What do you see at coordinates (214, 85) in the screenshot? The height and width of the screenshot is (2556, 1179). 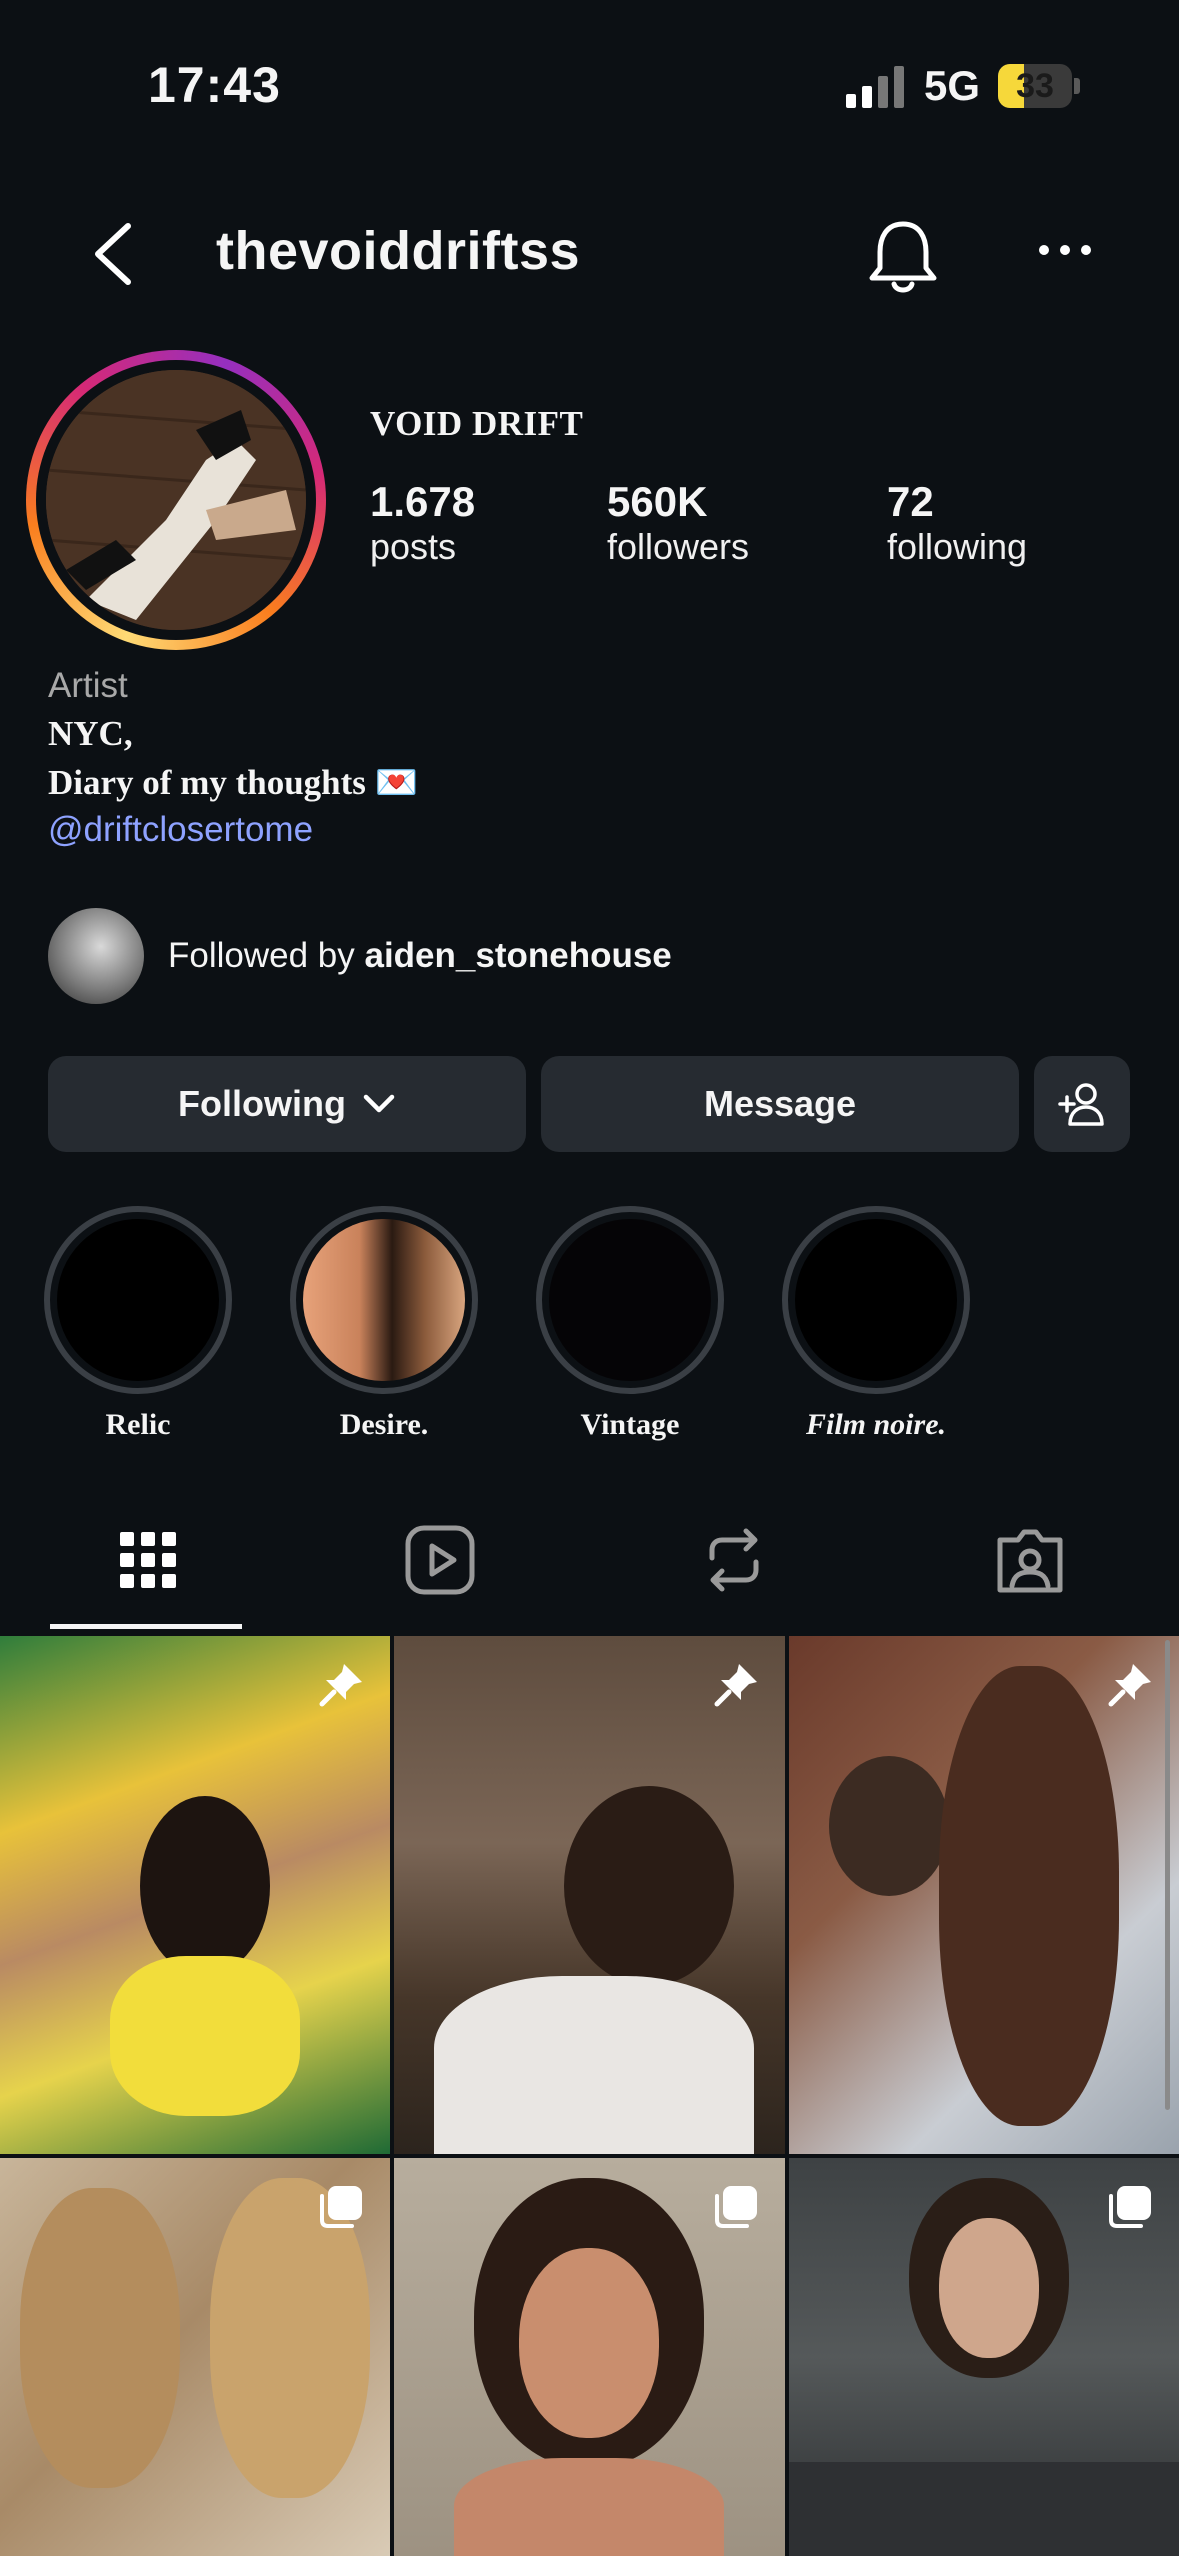 I see `status-time: 17:43` at bounding box center [214, 85].